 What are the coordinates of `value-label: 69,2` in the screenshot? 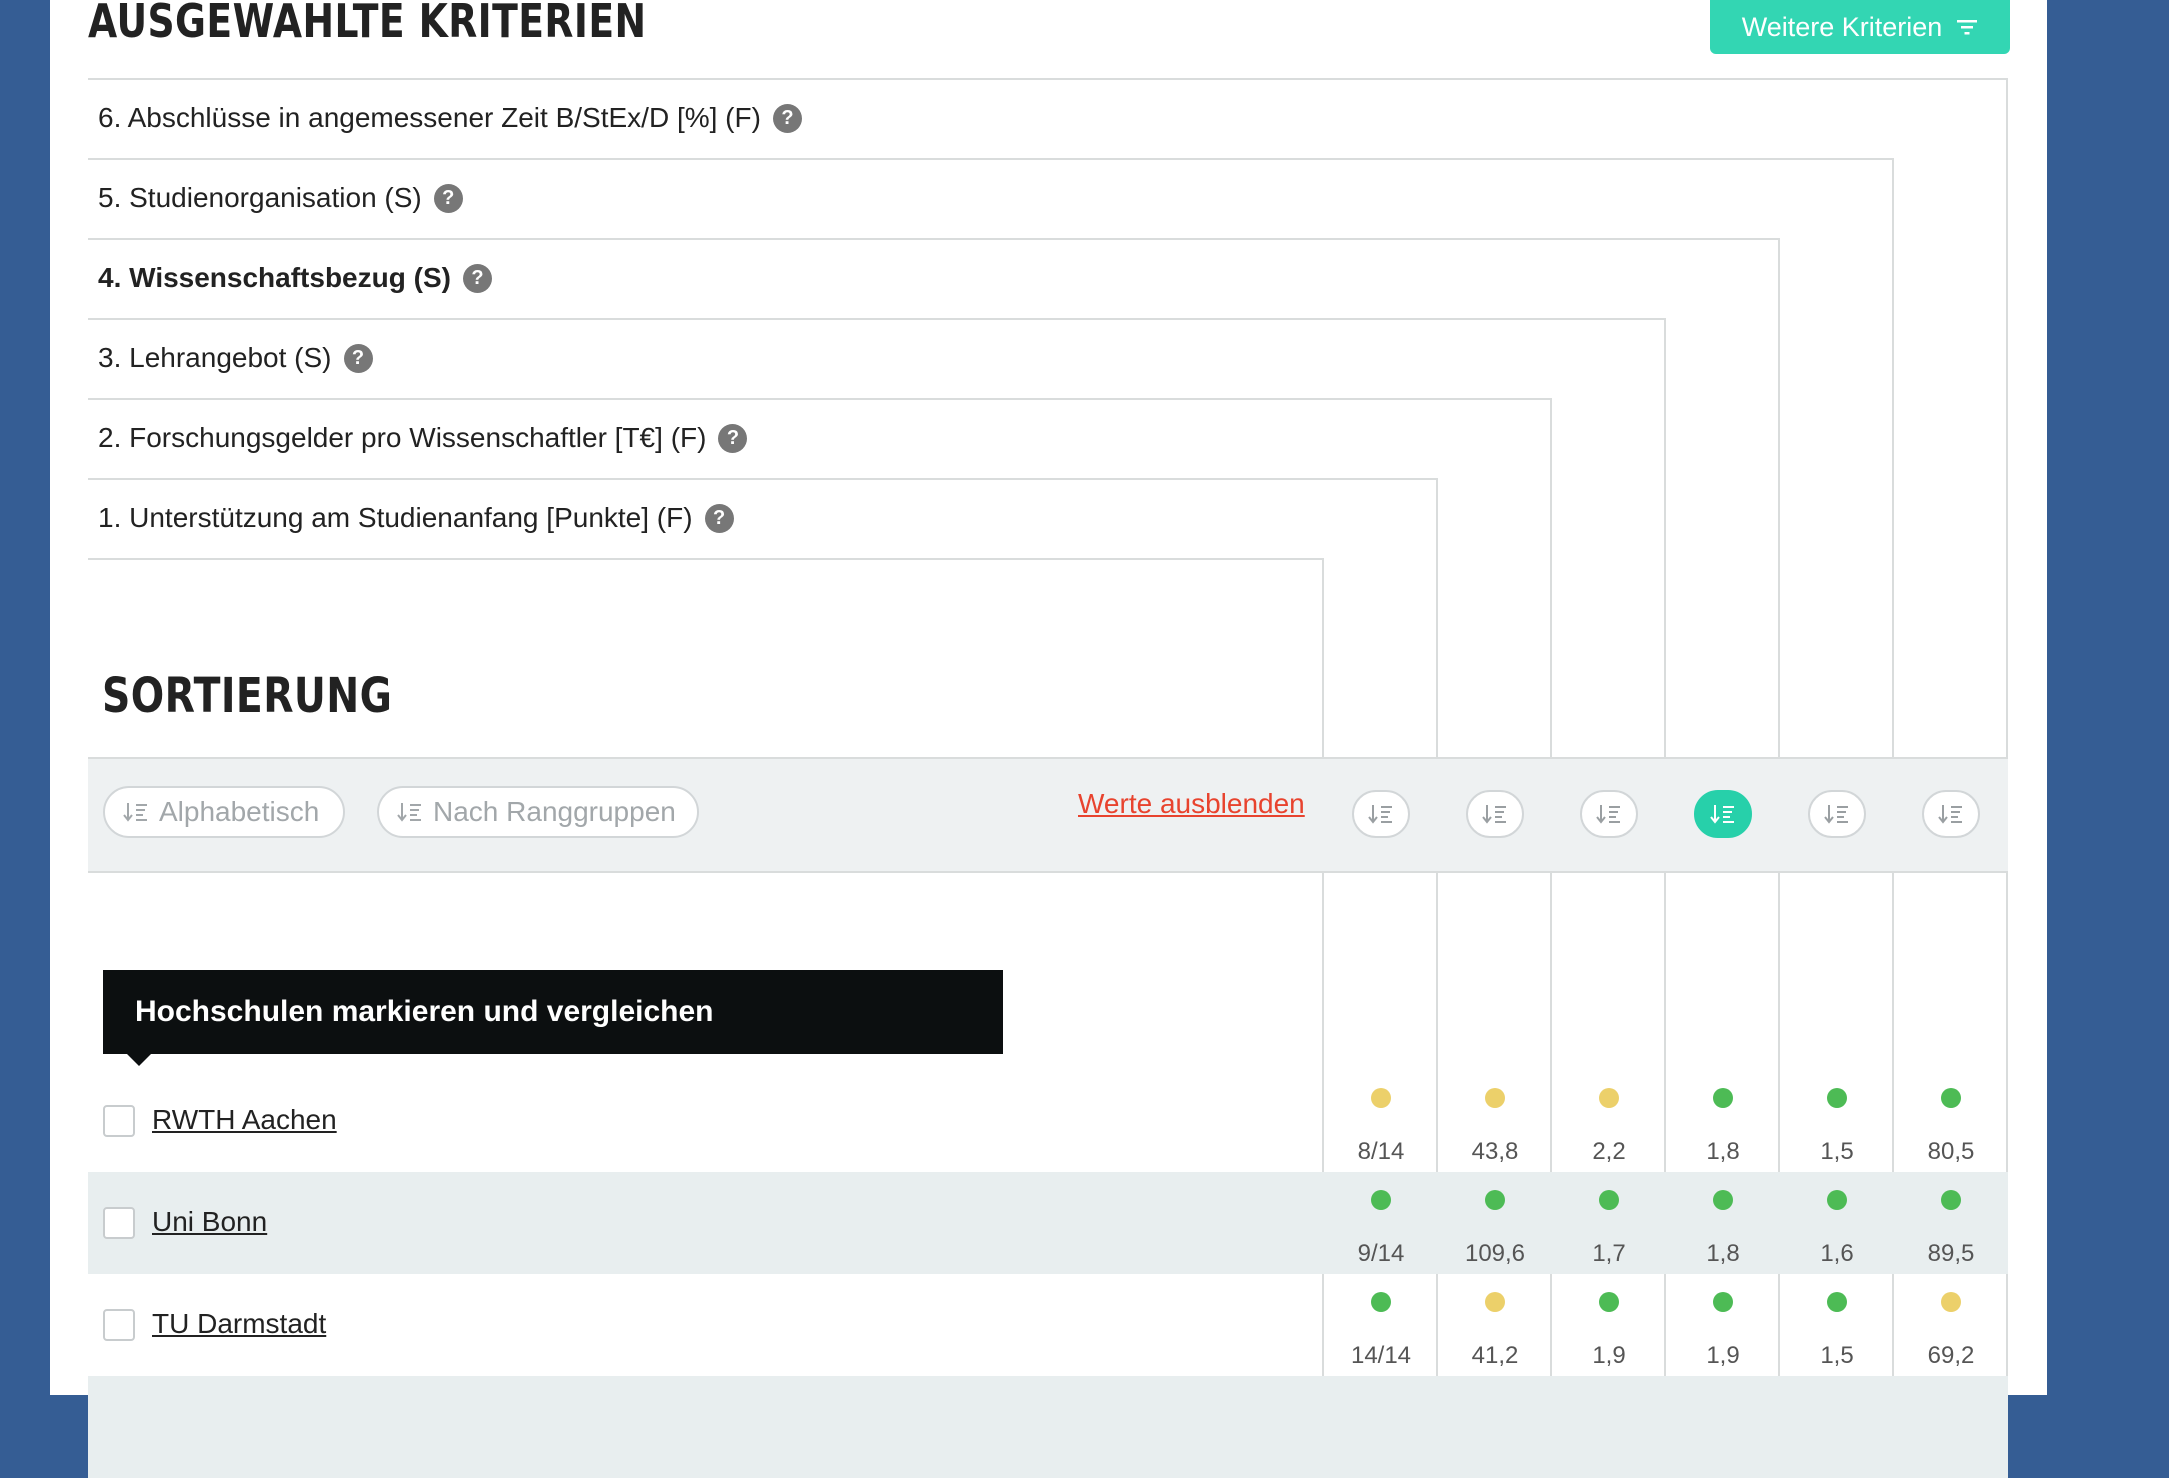 It's located at (1951, 1355).